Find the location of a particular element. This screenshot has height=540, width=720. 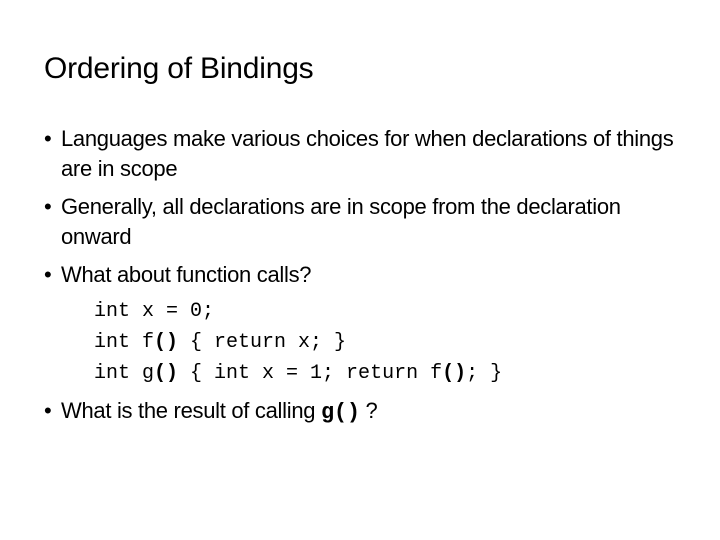

bullet-list-final: • What is the result of calling g() ? is located at coordinates (364, 416).